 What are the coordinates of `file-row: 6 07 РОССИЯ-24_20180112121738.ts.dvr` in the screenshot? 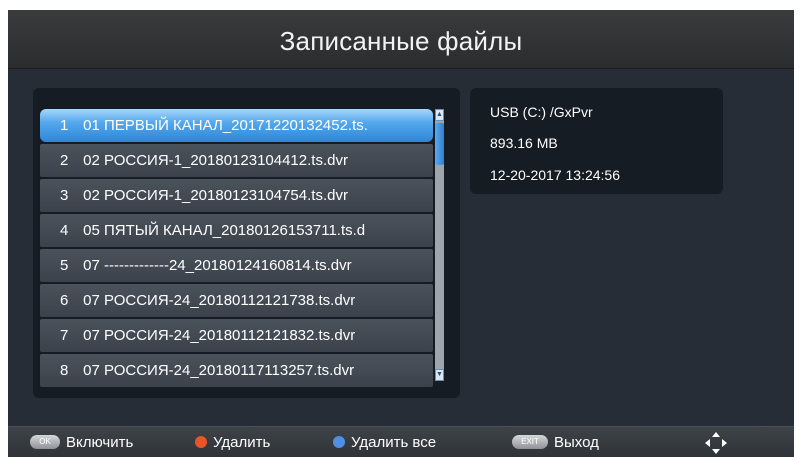 It's located at (236, 300).